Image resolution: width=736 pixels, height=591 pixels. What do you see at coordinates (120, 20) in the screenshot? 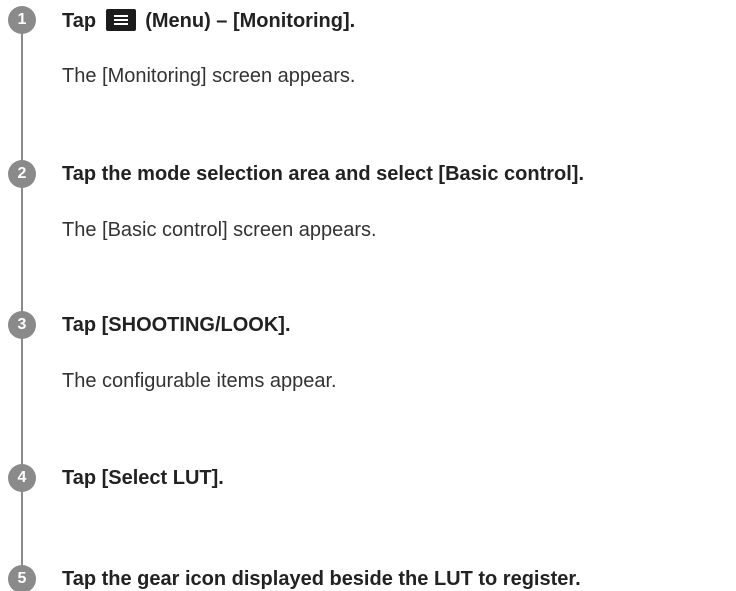
I see `menu-icon` at bounding box center [120, 20].